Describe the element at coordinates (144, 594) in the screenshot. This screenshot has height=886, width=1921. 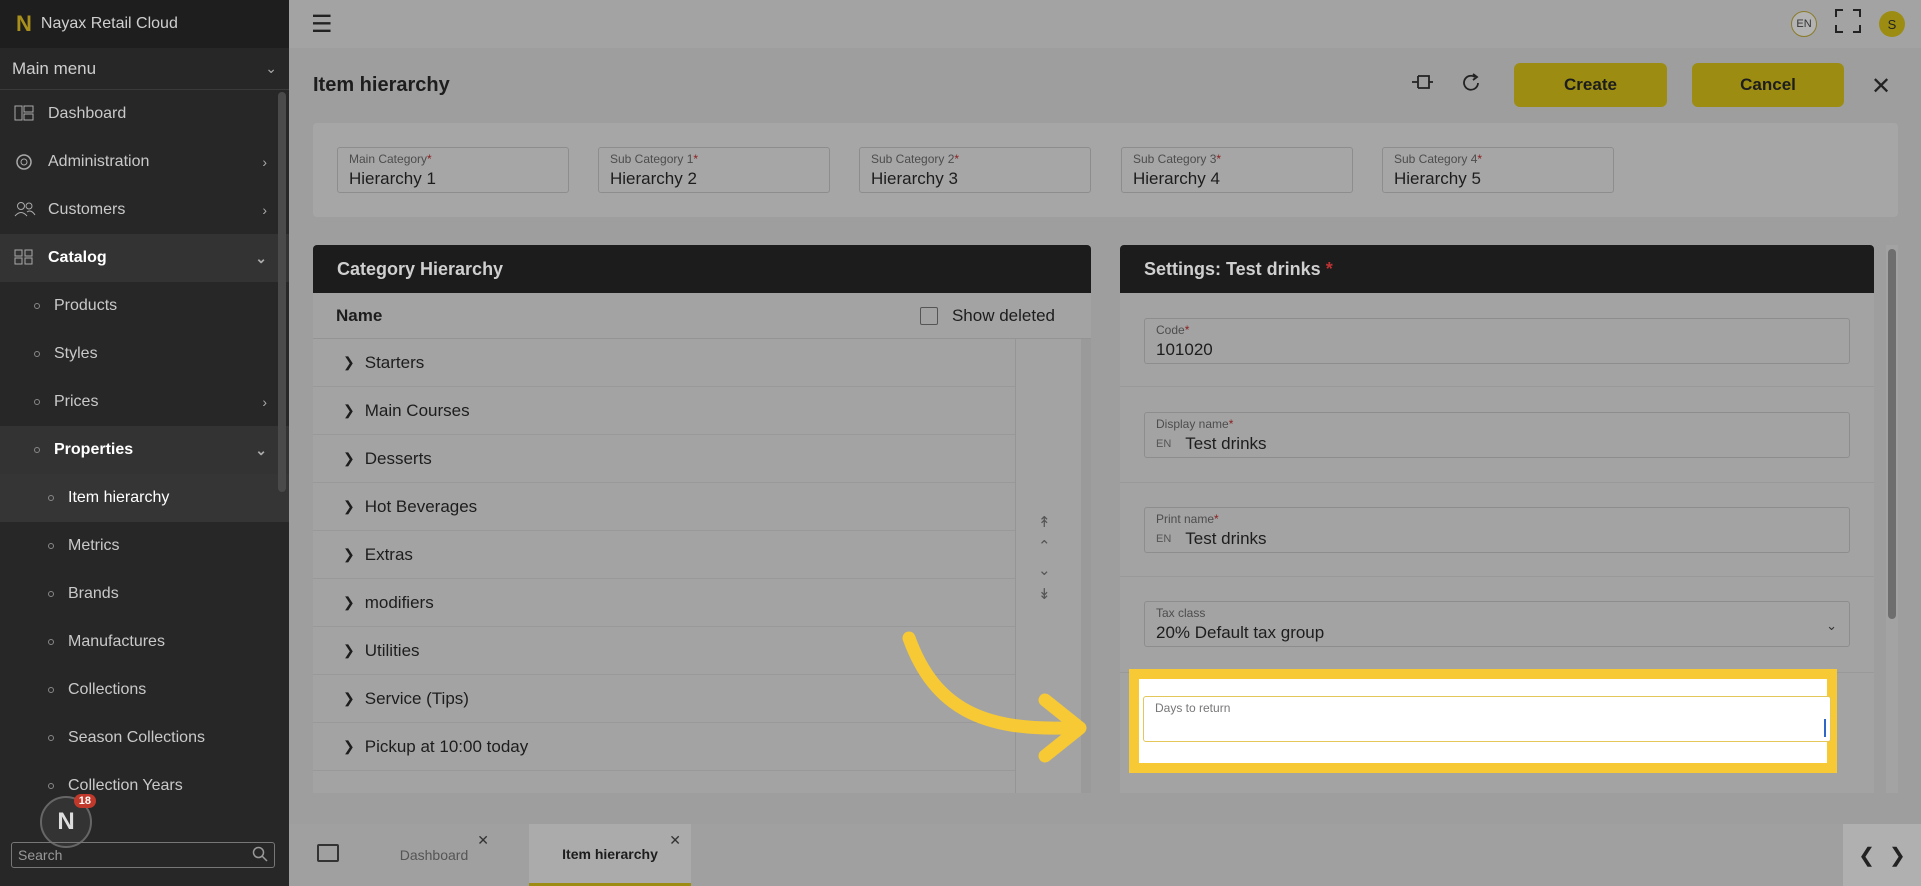
I see `sidebar-item-brands: Brands` at that location.